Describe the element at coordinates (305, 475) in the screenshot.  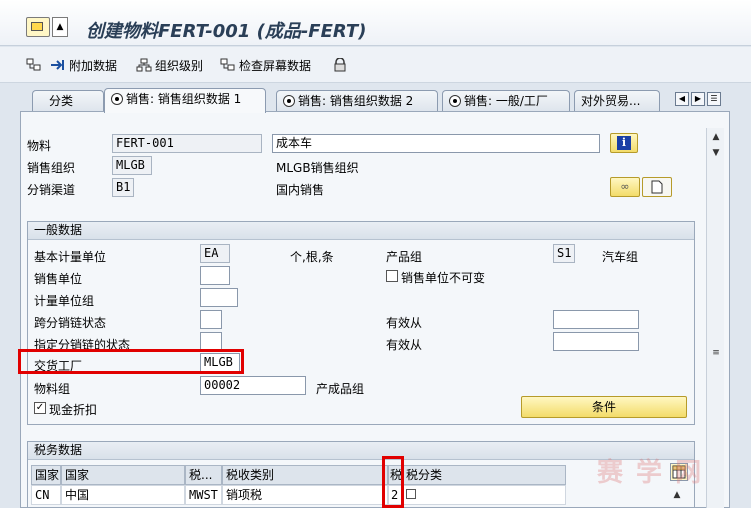
I see `col-tax-category-desc: 税收类别` at that location.